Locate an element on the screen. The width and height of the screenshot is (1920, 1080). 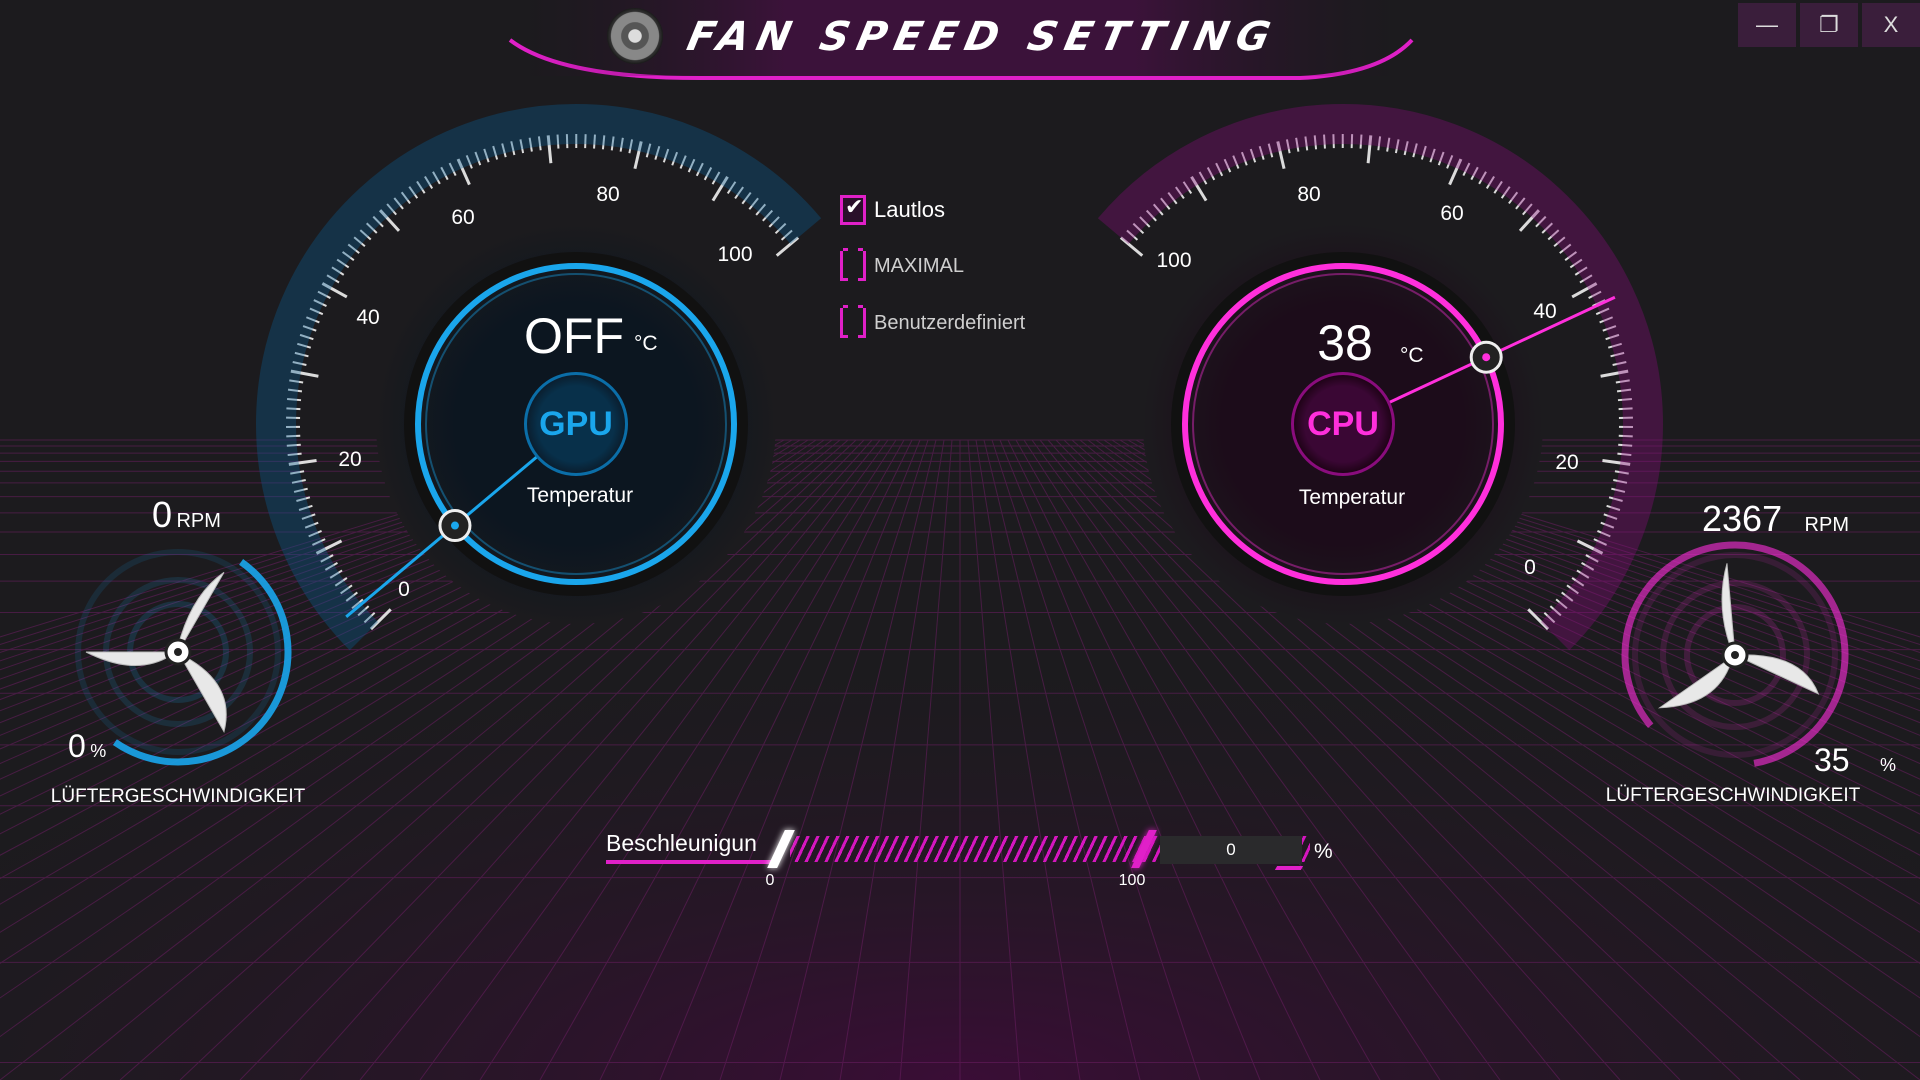
acceleration-value-input: 0 is located at coordinates (1231, 850).